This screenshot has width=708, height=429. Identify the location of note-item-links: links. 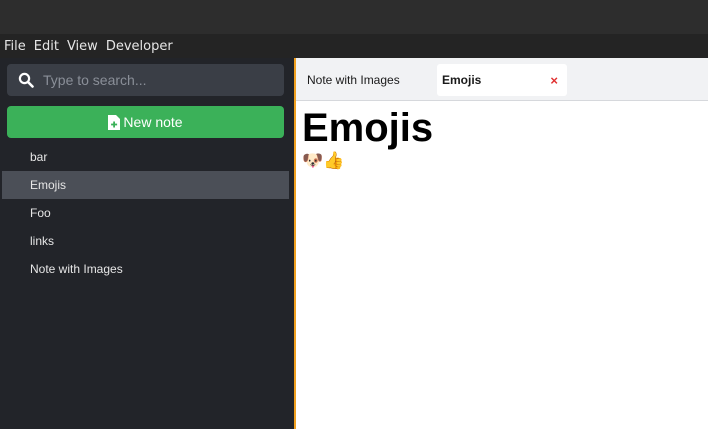
(145, 241).